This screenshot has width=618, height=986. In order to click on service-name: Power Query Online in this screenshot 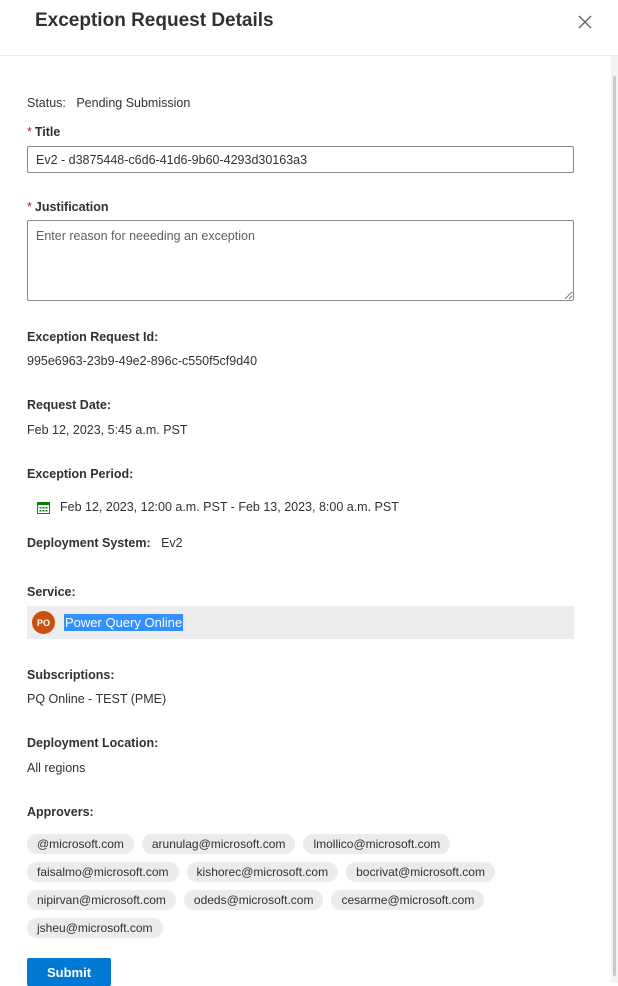, I will do `click(124, 622)`.